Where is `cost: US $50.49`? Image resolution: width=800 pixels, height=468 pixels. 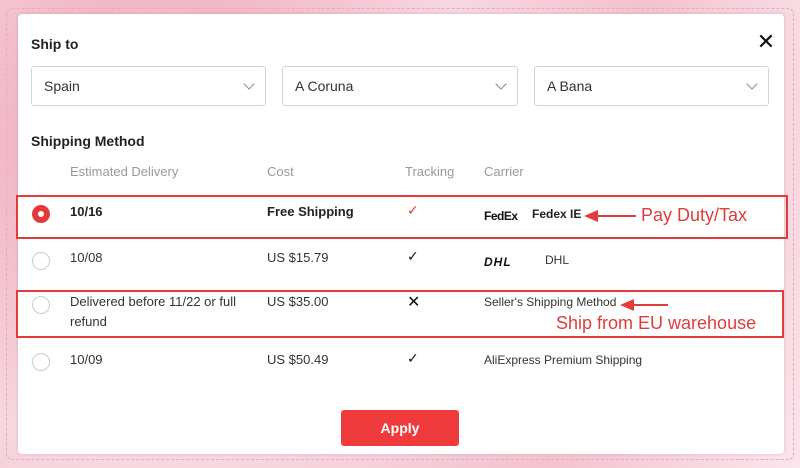
cost: US $50.49 is located at coordinates (298, 359).